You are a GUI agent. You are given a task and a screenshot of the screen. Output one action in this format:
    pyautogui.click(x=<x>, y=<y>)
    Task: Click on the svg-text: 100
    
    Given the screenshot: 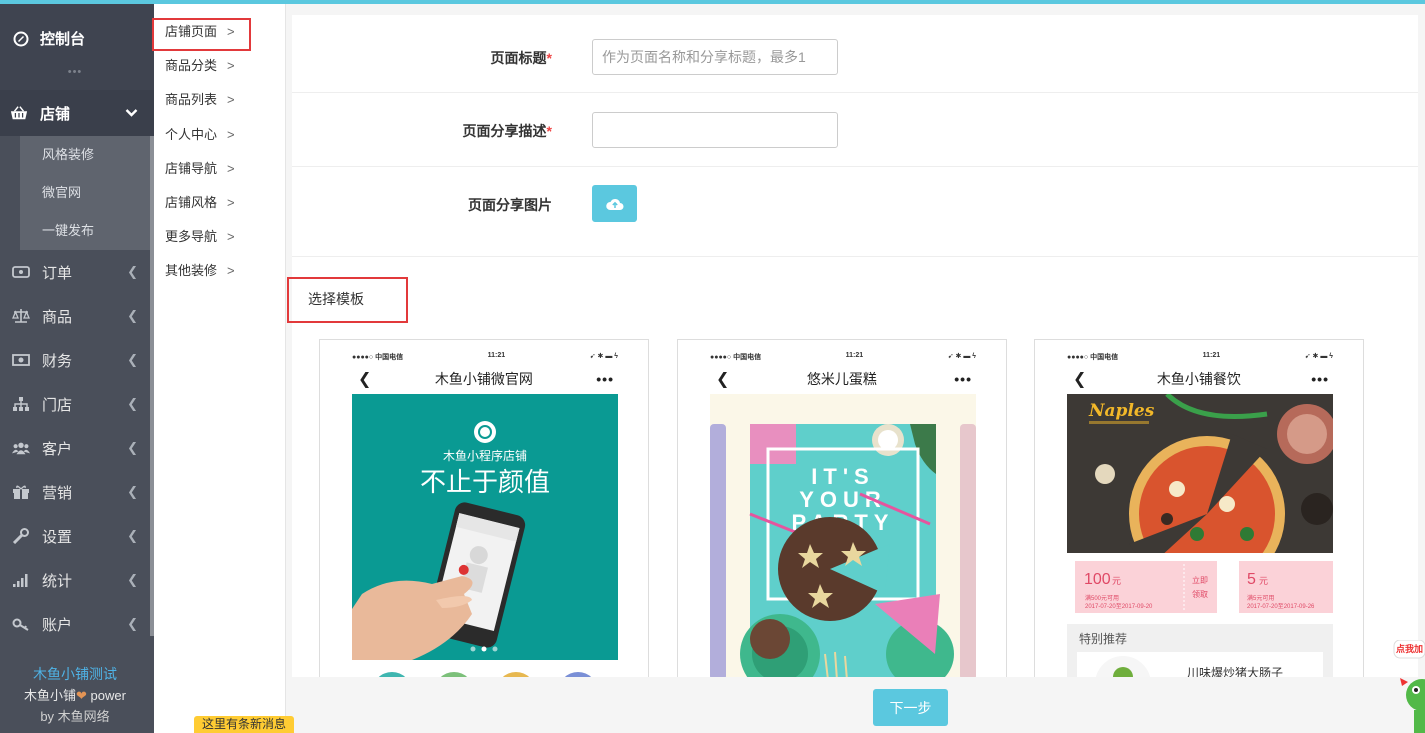 What is the action you would take?
    pyautogui.click(x=1097, y=579)
    